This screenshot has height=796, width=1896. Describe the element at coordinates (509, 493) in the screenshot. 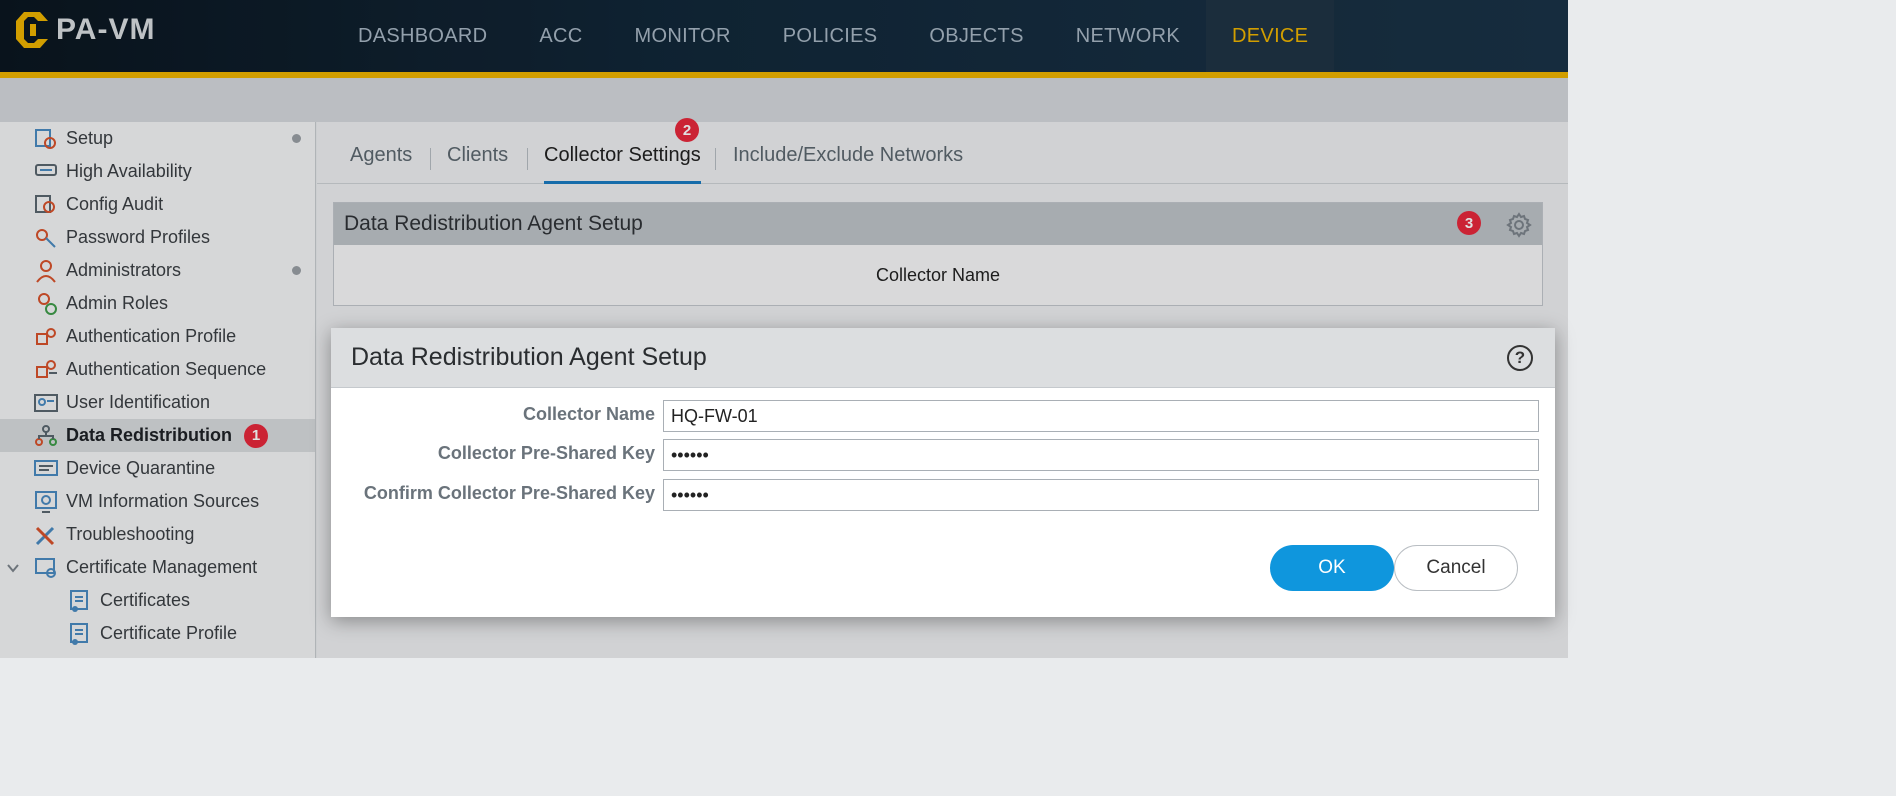

I see `confirm-psk-label: Confirm Collector Pre-Shared Key` at that location.